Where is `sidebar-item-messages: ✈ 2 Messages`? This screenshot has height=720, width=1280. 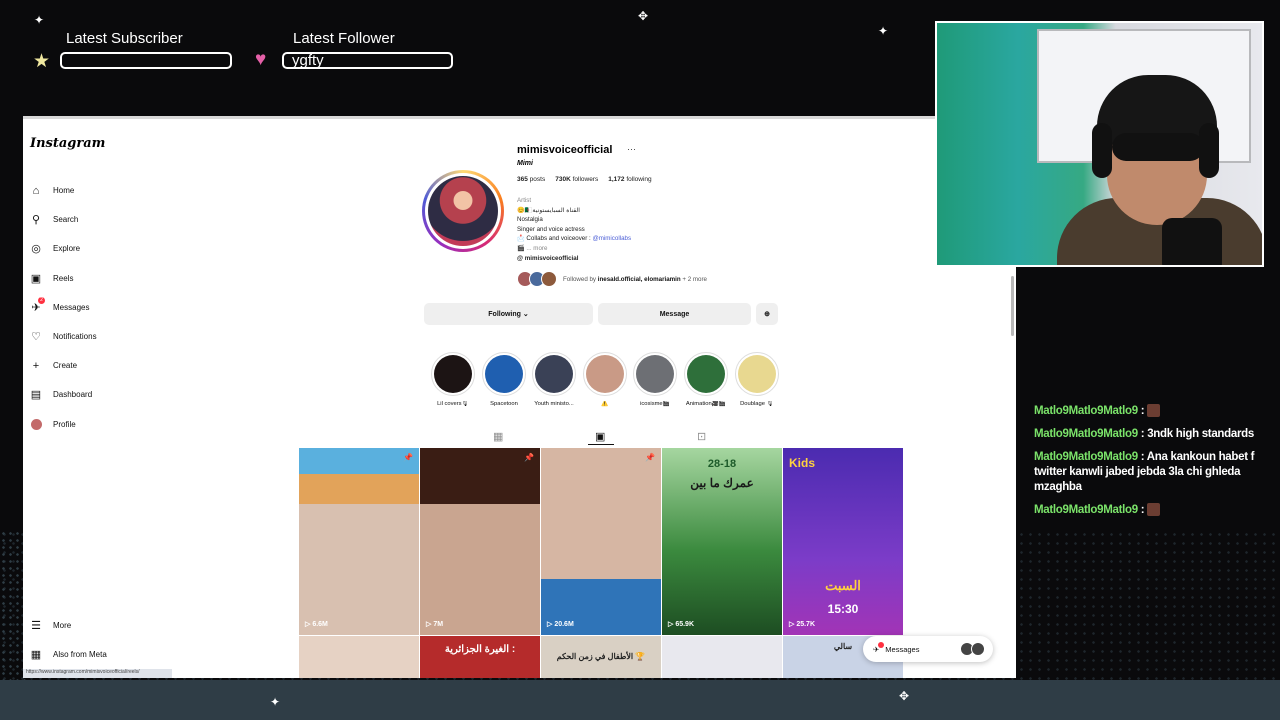
sidebar-item-messages: ✈ 2 Messages is located at coordinates (109, 307).